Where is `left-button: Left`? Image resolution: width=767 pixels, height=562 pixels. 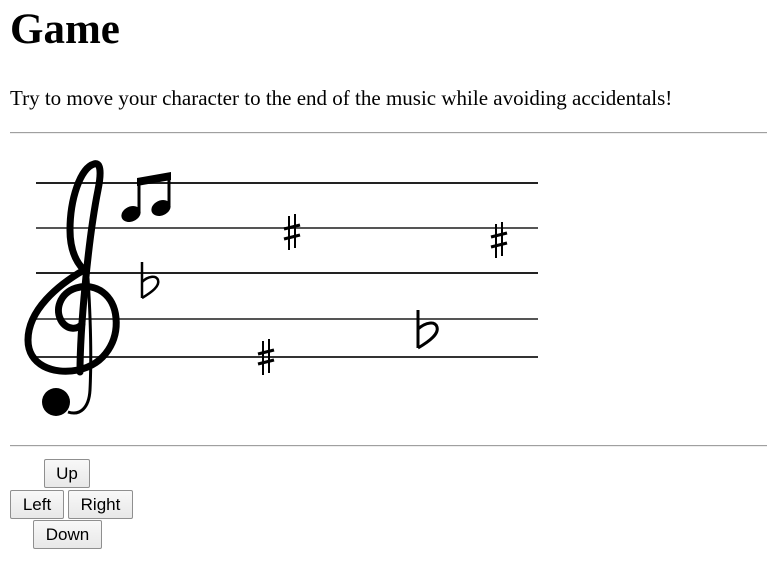 left-button: Left is located at coordinates (37, 504).